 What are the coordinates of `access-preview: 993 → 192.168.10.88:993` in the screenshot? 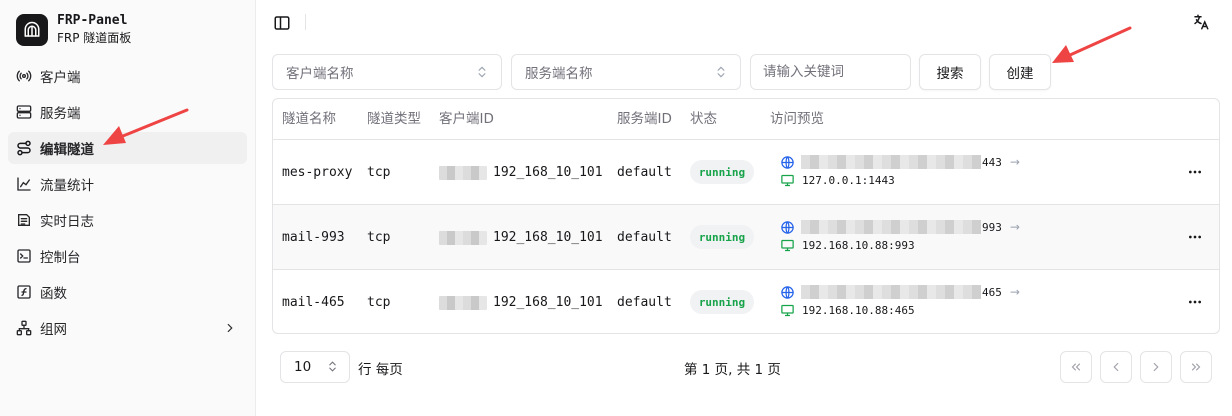 It's located at (929, 237).